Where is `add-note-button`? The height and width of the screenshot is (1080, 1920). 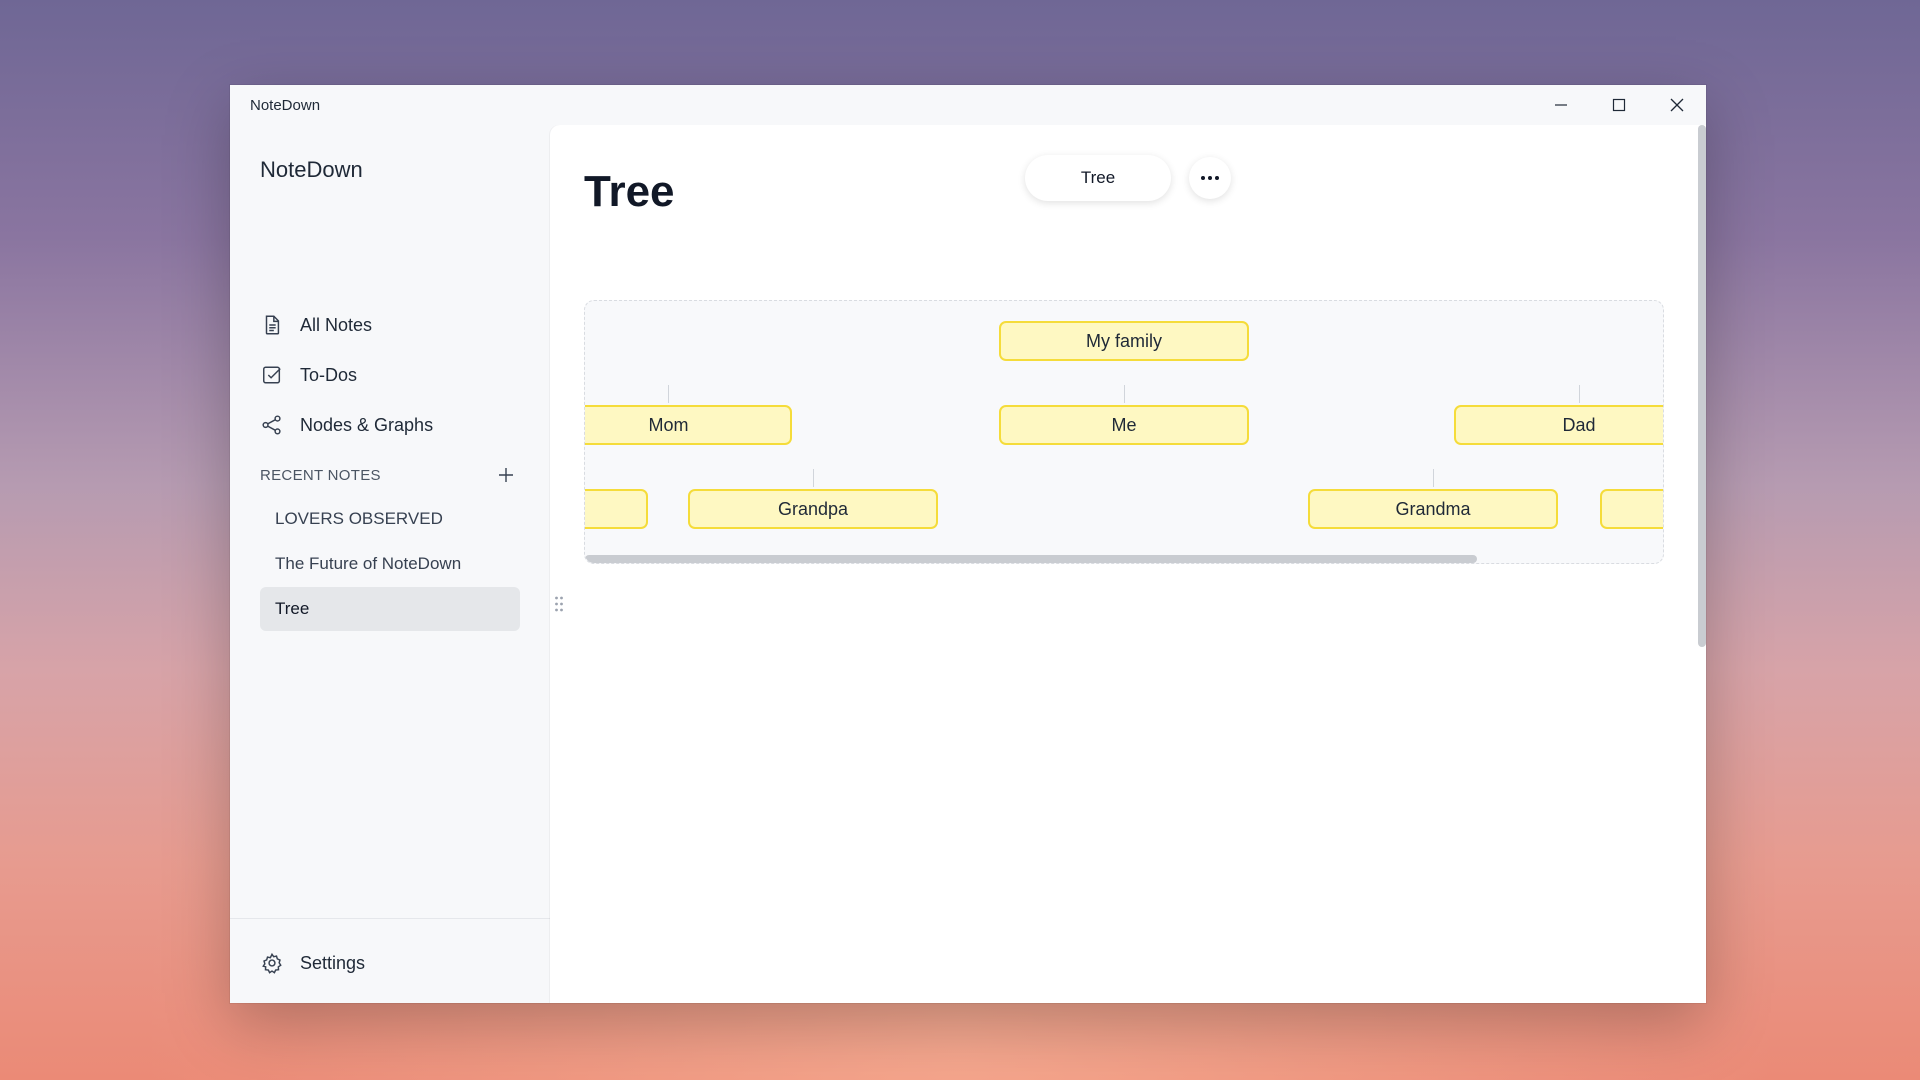
add-note-button is located at coordinates (506, 475).